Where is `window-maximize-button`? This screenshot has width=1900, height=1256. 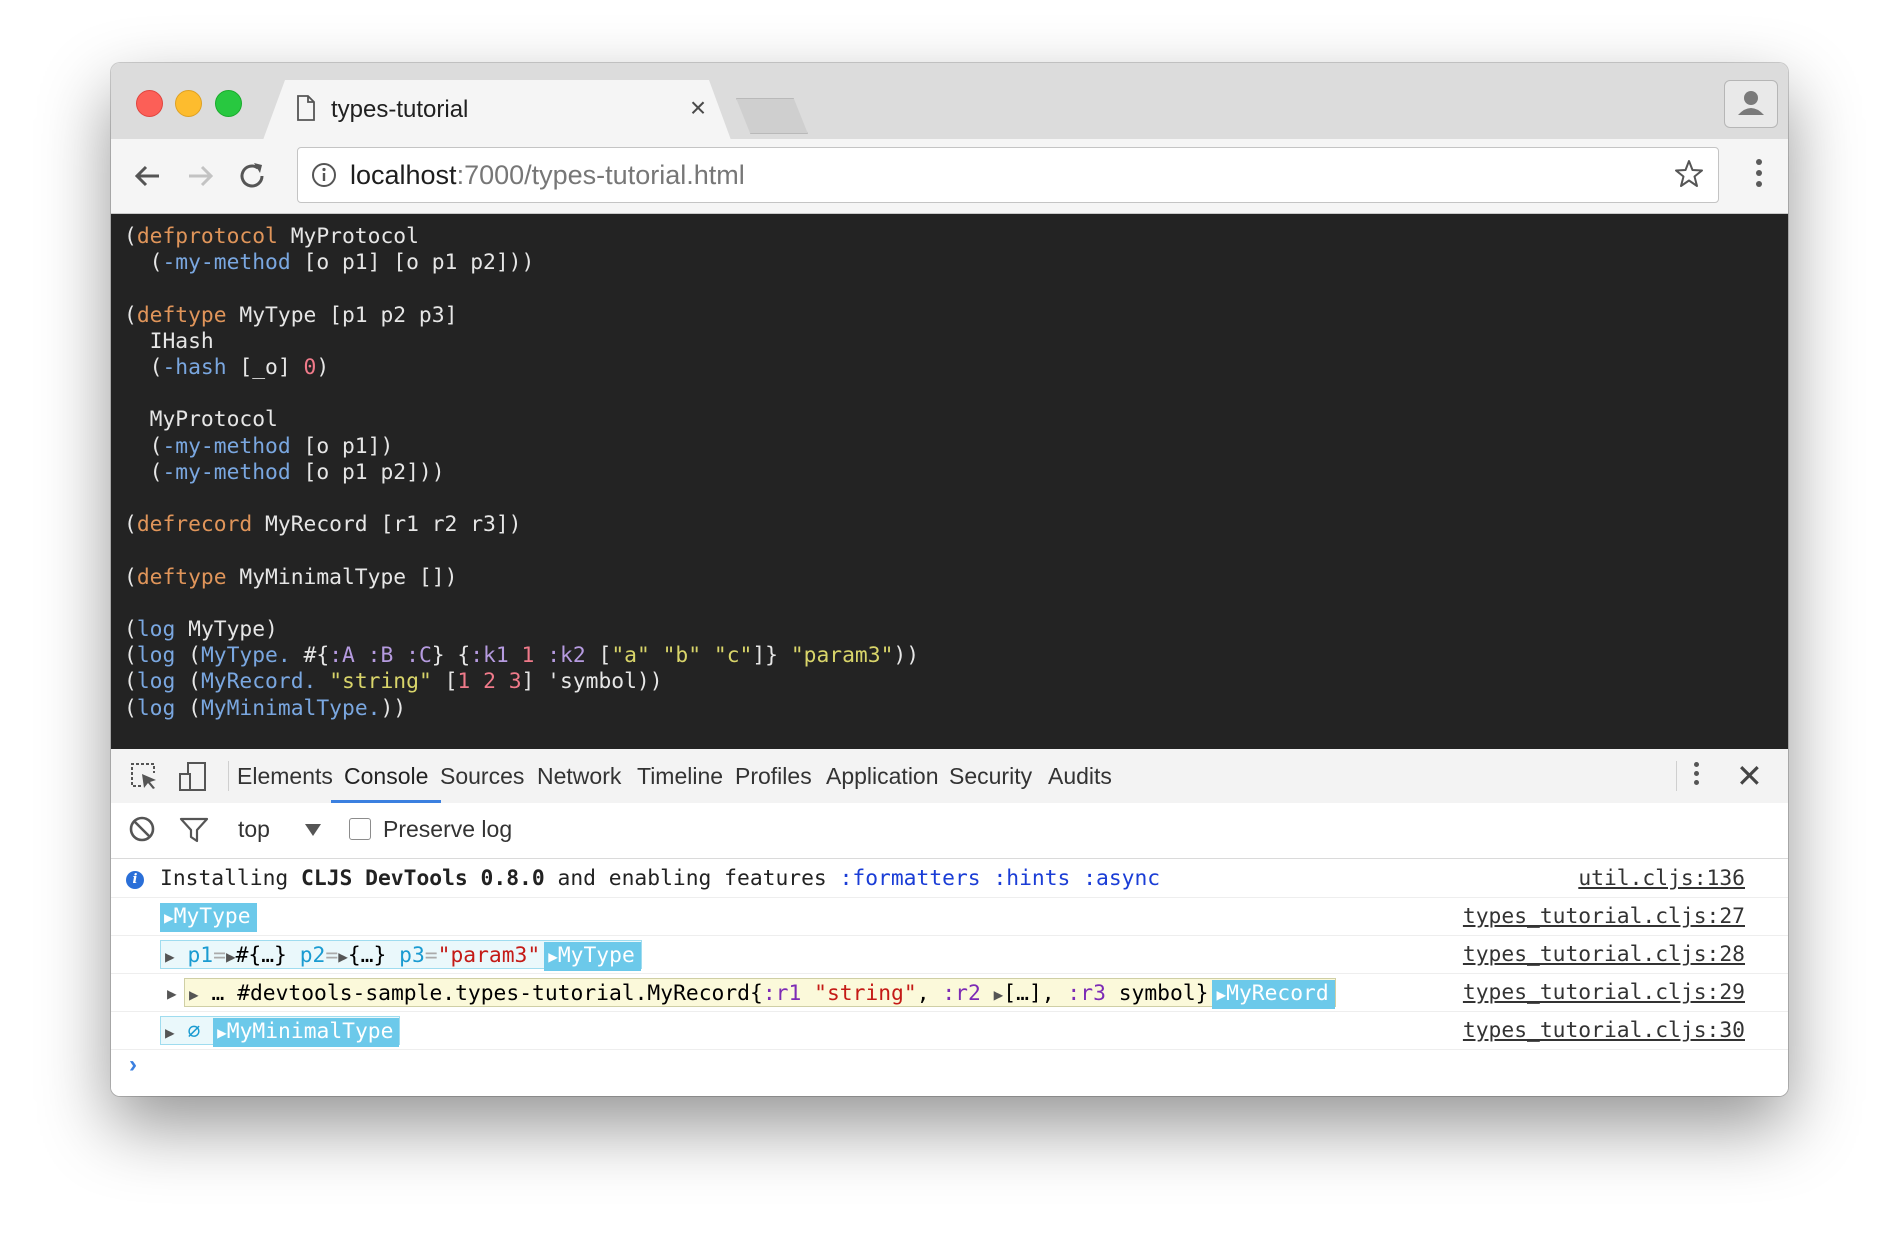 window-maximize-button is located at coordinates (228, 103).